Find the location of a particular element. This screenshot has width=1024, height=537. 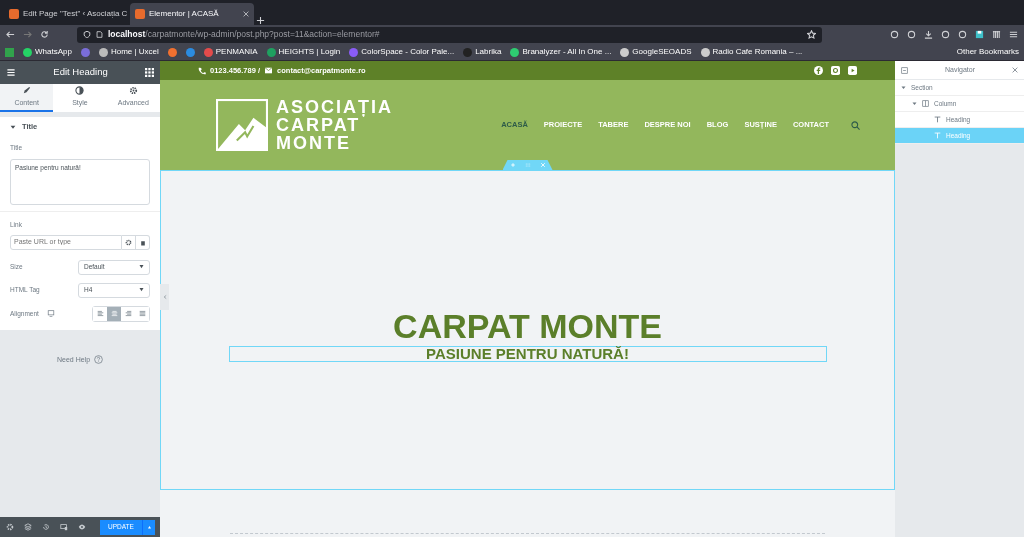

mountain-logo-icon is located at coordinates (242, 125).